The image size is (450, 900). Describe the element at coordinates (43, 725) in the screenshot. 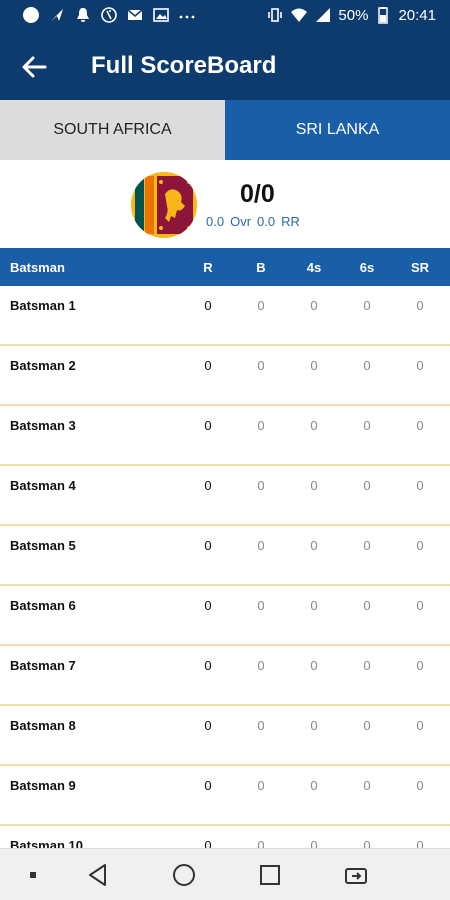

I see `batsman-name: Batsman 8` at that location.